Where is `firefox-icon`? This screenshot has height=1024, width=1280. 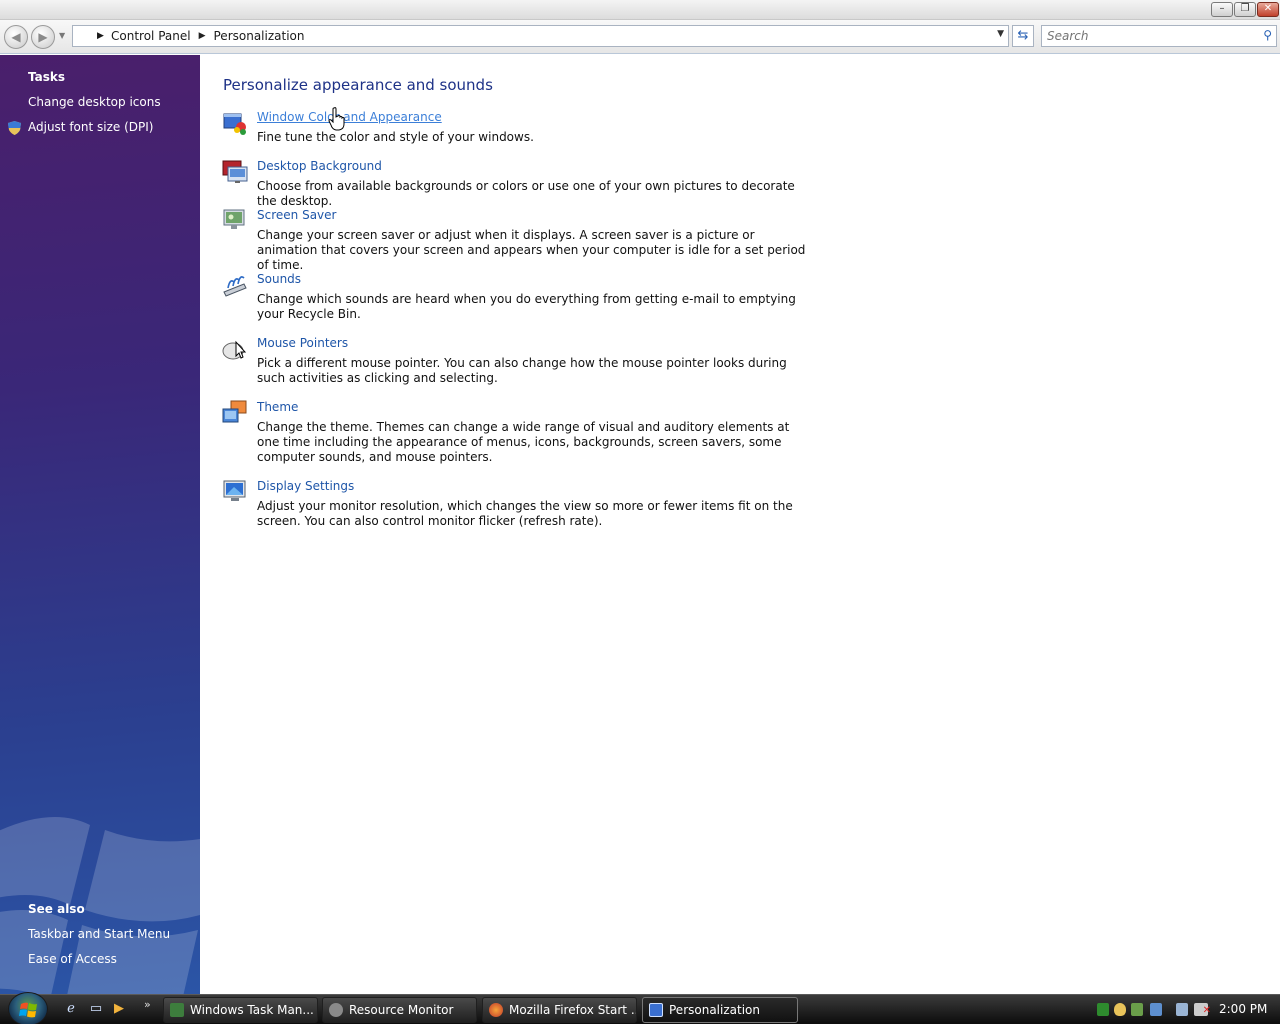
firefox-icon is located at coordinates (496, 1010).